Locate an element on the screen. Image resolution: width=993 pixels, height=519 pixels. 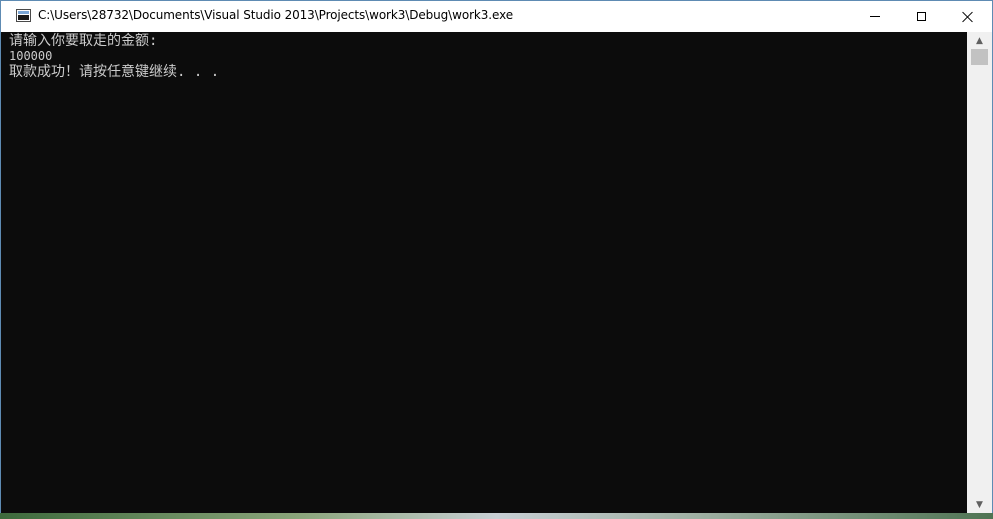
console-line-prompt: 请输入你要取走的金额: is located at coordinates (83, 41).